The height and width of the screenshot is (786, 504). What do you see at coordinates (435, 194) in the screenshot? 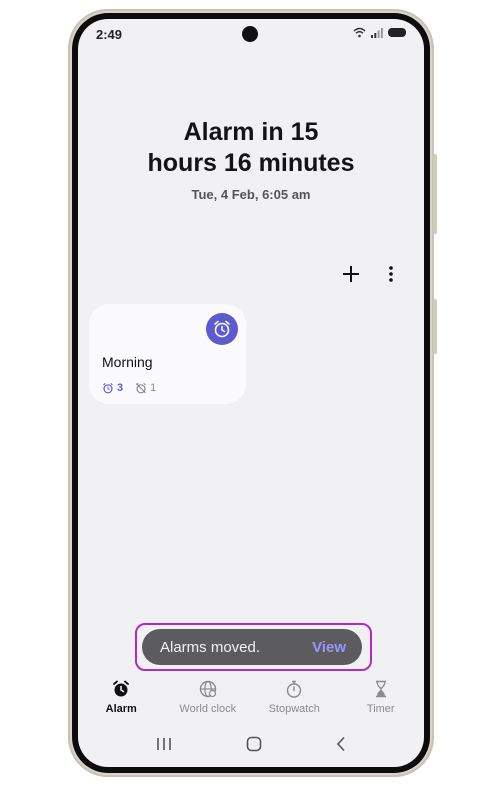
I see `volume-button` at bounding box center [435, 194].